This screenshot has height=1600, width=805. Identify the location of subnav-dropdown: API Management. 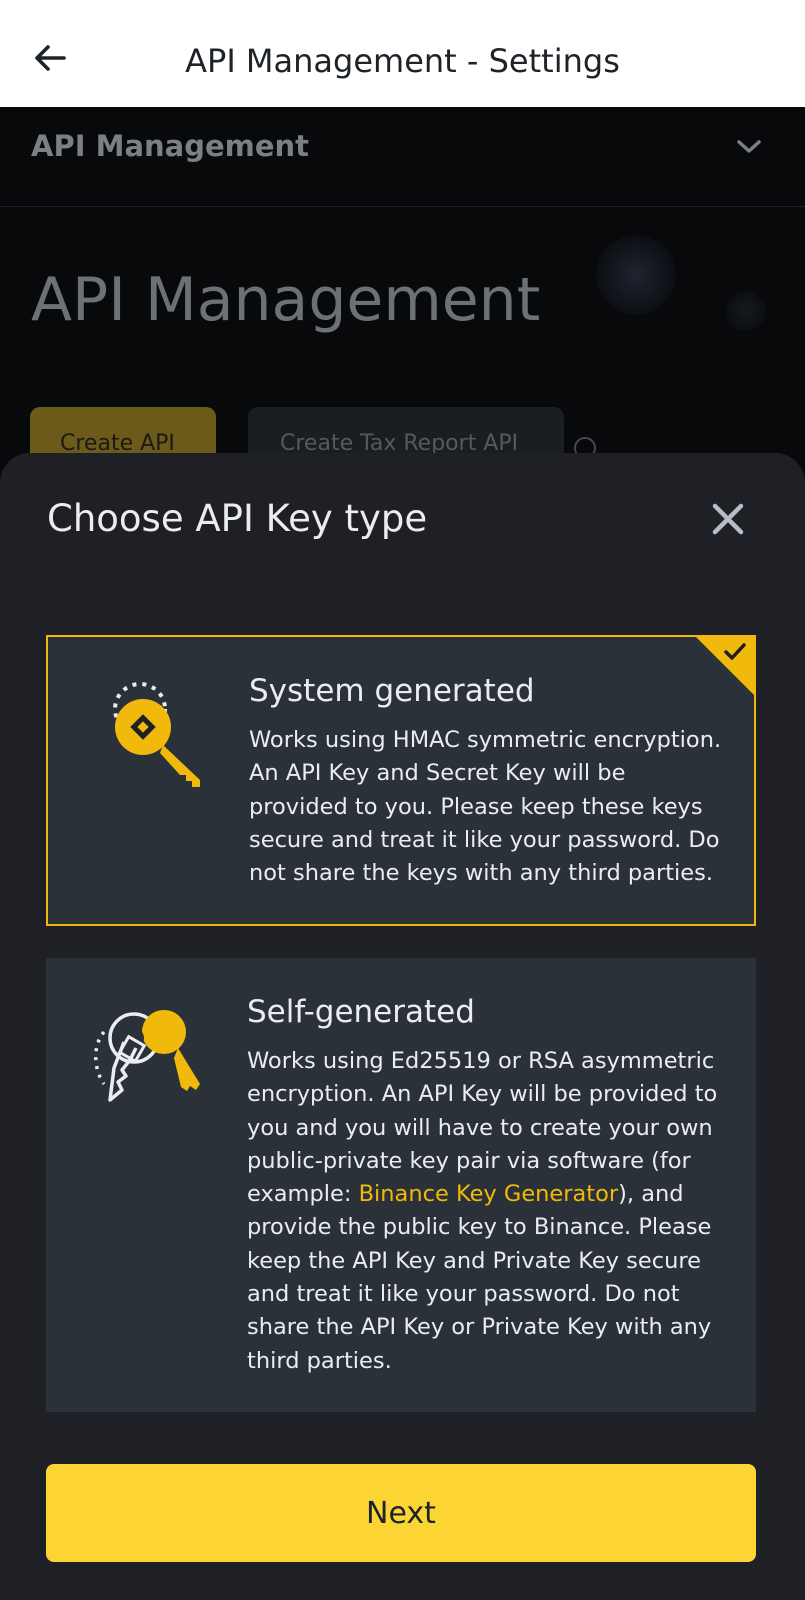
(402, 157).